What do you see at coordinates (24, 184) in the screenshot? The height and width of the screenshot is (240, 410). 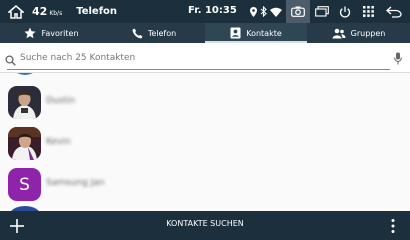 I see `contact-letter-avatar: S` at bounding box center [24, 184].